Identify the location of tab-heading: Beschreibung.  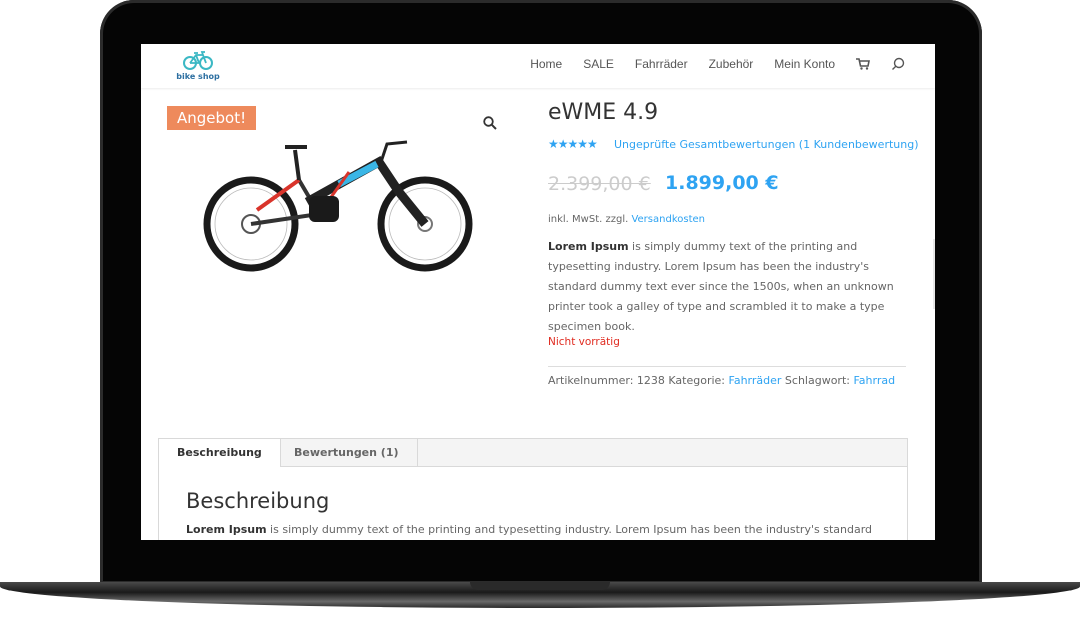
(258, 501).